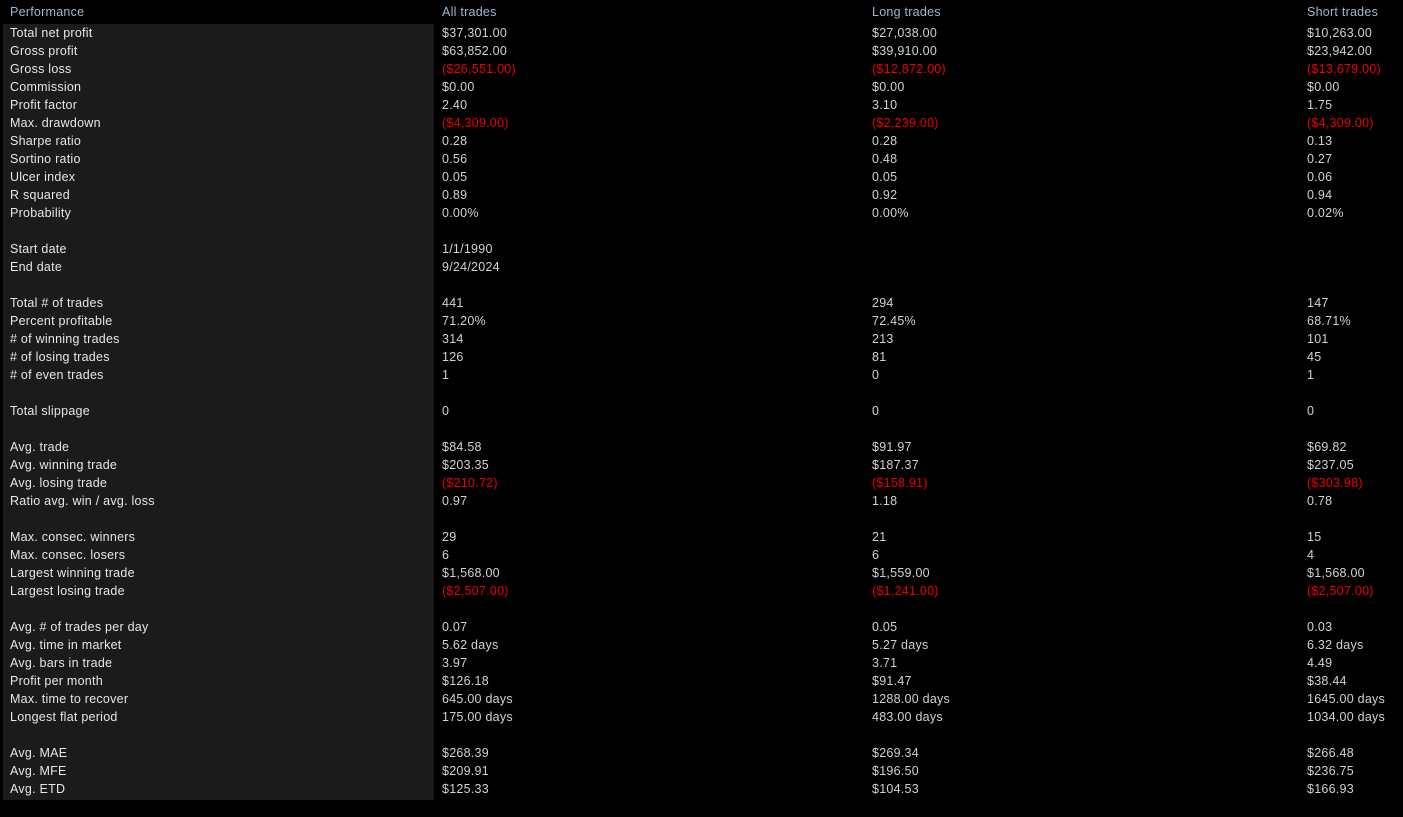 The image size is (1403, 817). What do you see at coordinates (701, 663) in the screenshot?
I see `table-row: Avg. bars in trade 3.97 3.71 4.49` at bounding box center [701, 663].